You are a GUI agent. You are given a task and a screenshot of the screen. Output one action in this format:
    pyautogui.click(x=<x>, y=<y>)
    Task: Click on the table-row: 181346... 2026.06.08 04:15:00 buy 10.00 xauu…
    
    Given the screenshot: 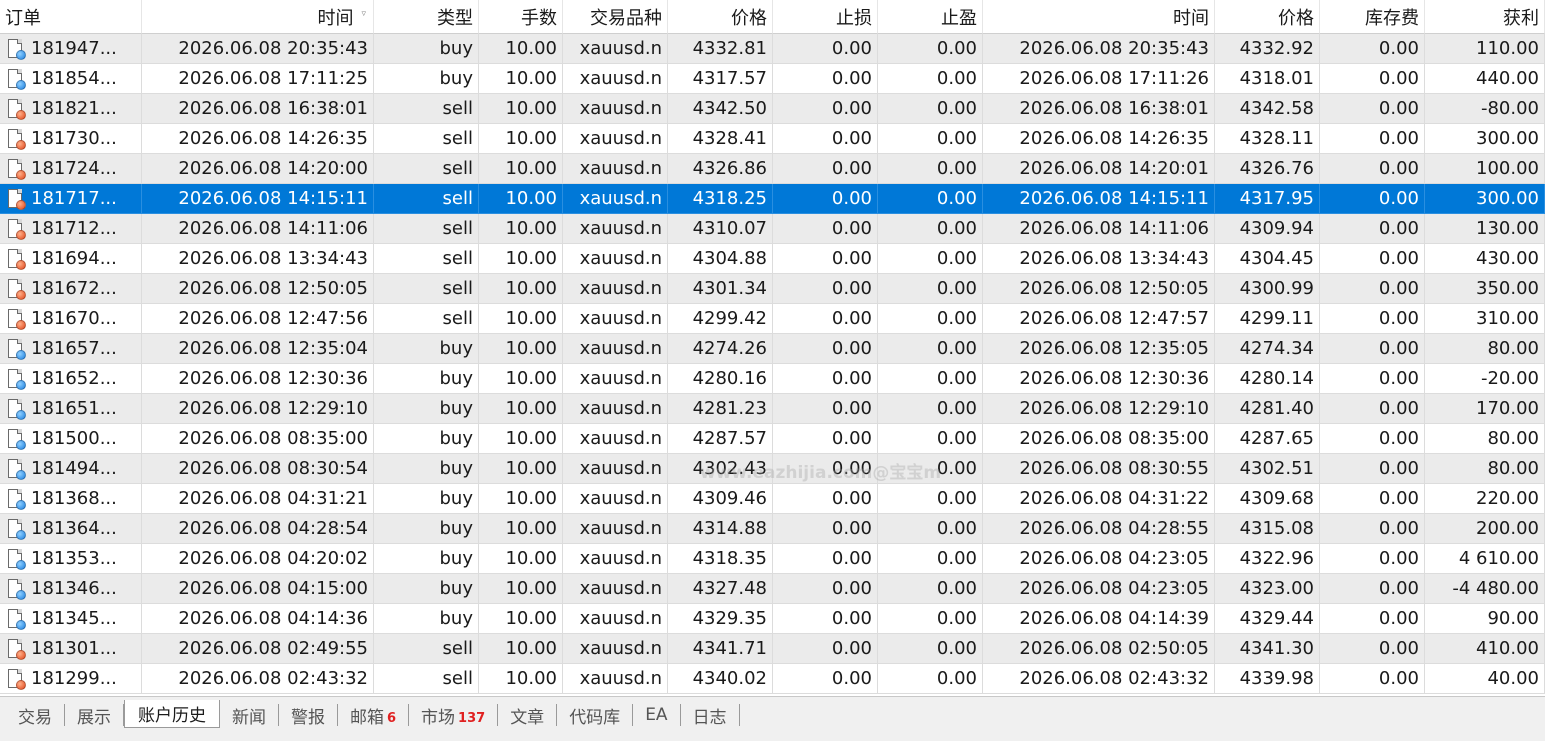 What is the action you would take?
    pyautogui.click(x=772, y=589)
    